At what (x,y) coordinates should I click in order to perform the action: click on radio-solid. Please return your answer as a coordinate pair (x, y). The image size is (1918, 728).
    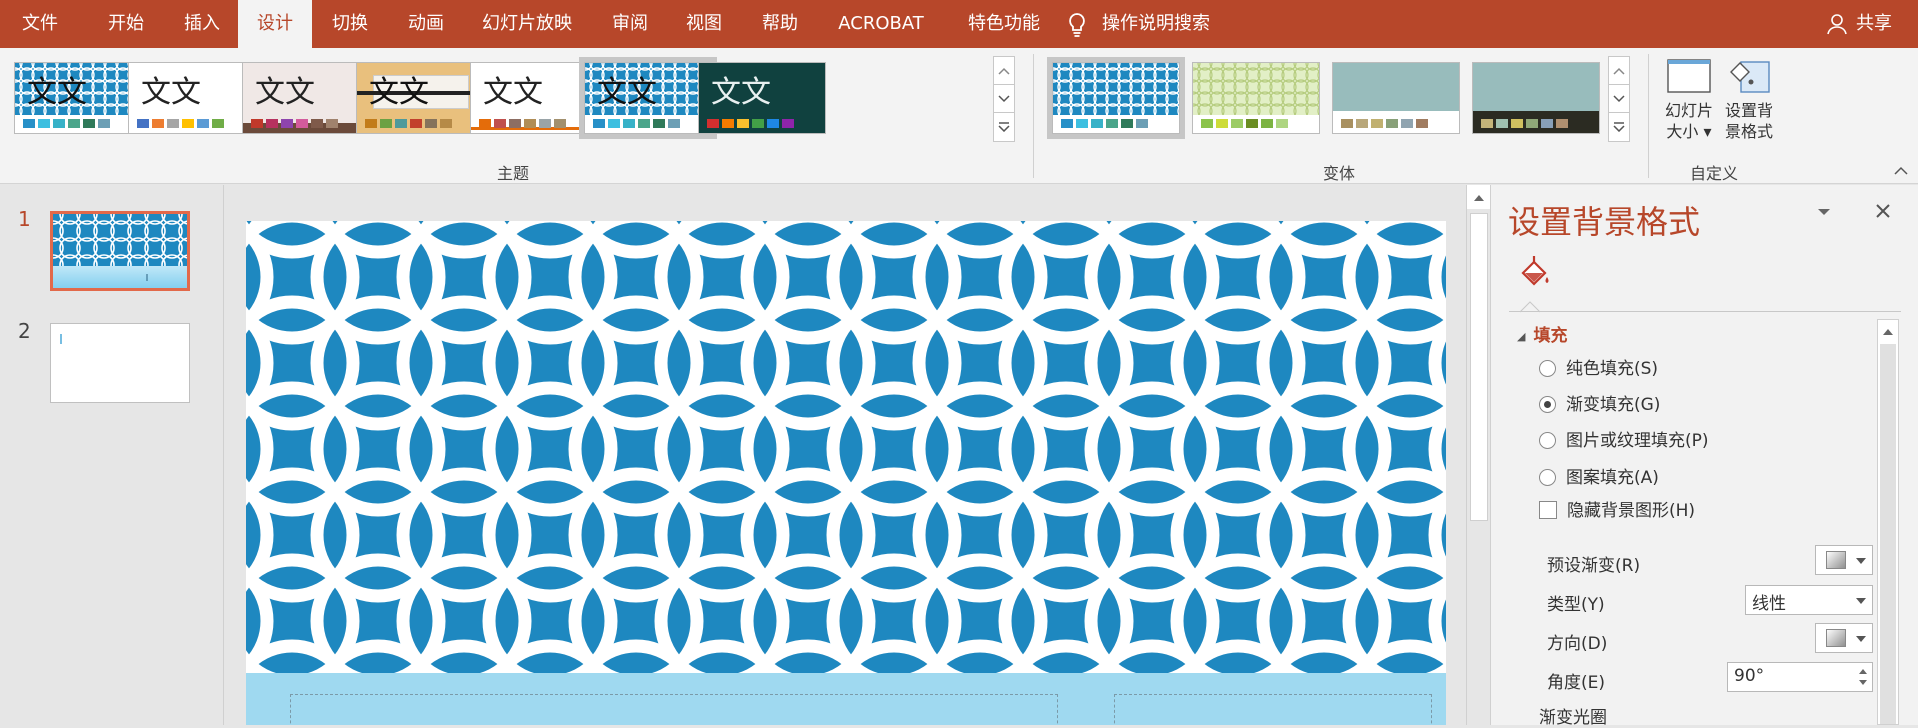
    Looking at the image, I should click on (1547, 368).